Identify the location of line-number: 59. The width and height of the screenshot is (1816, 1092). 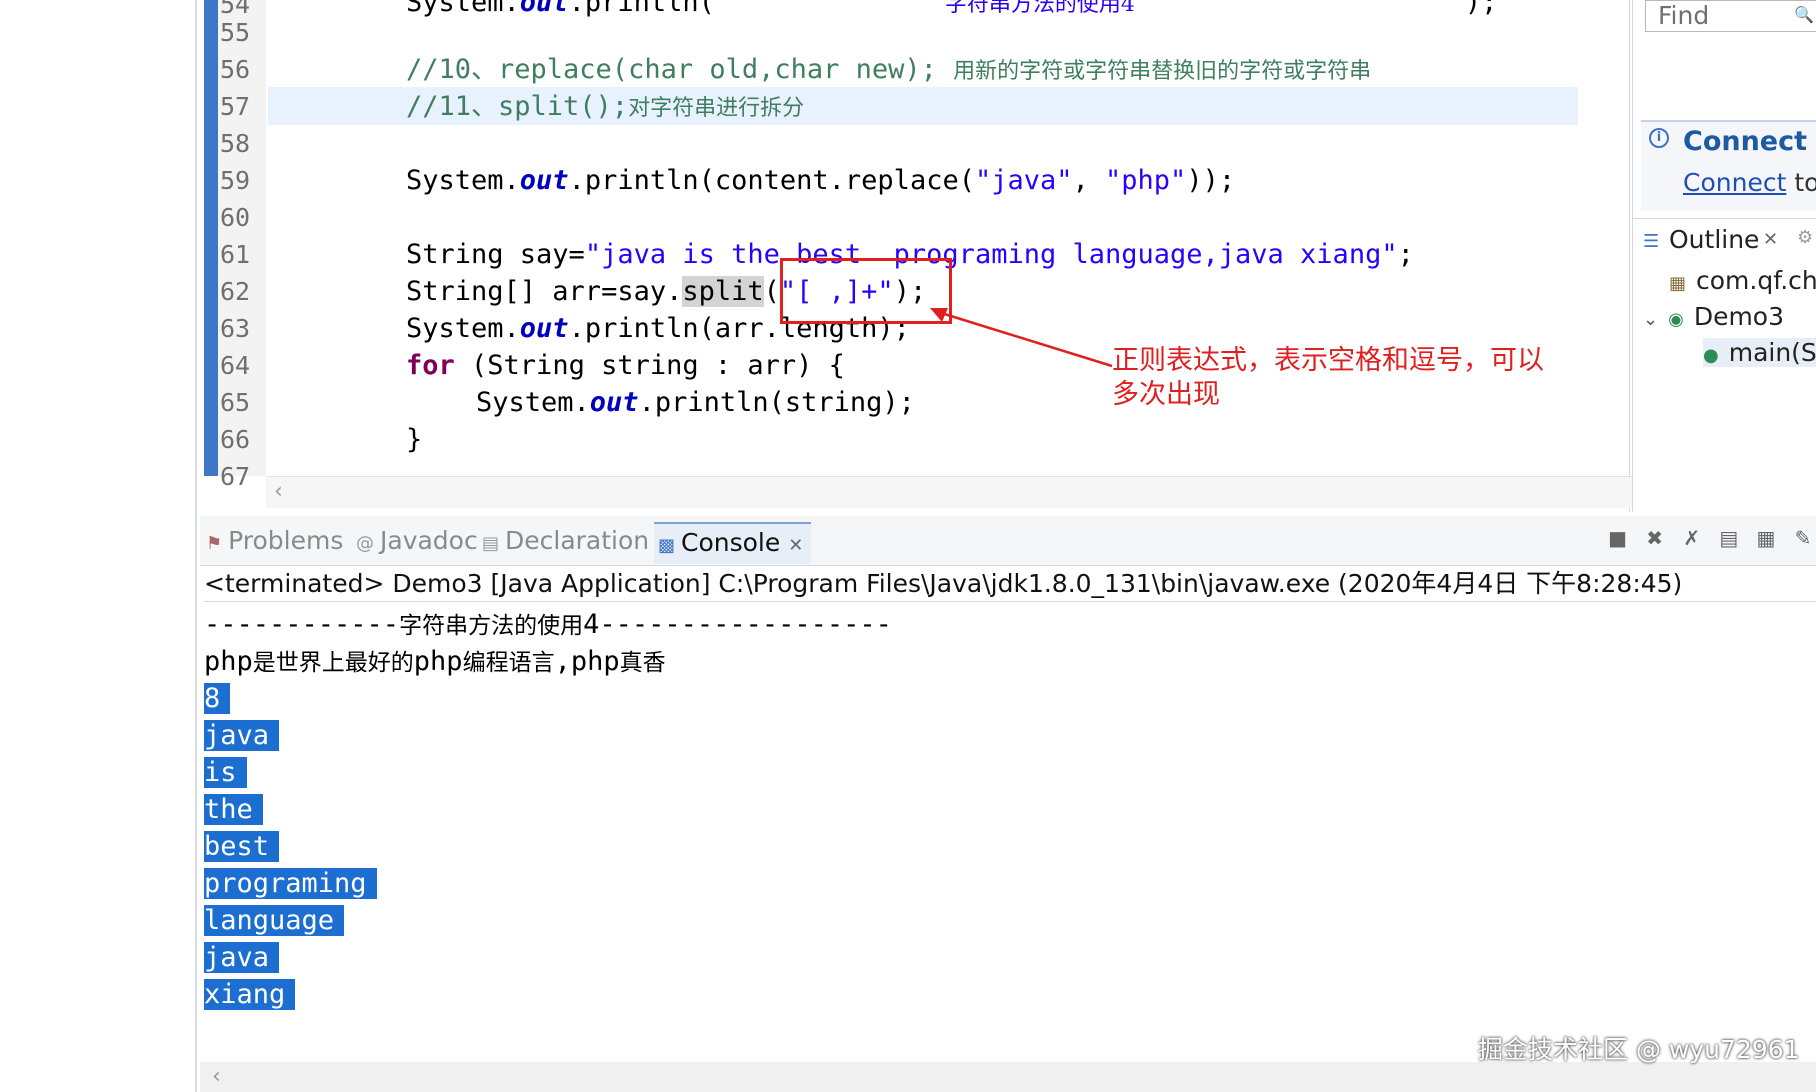
(235, 180).